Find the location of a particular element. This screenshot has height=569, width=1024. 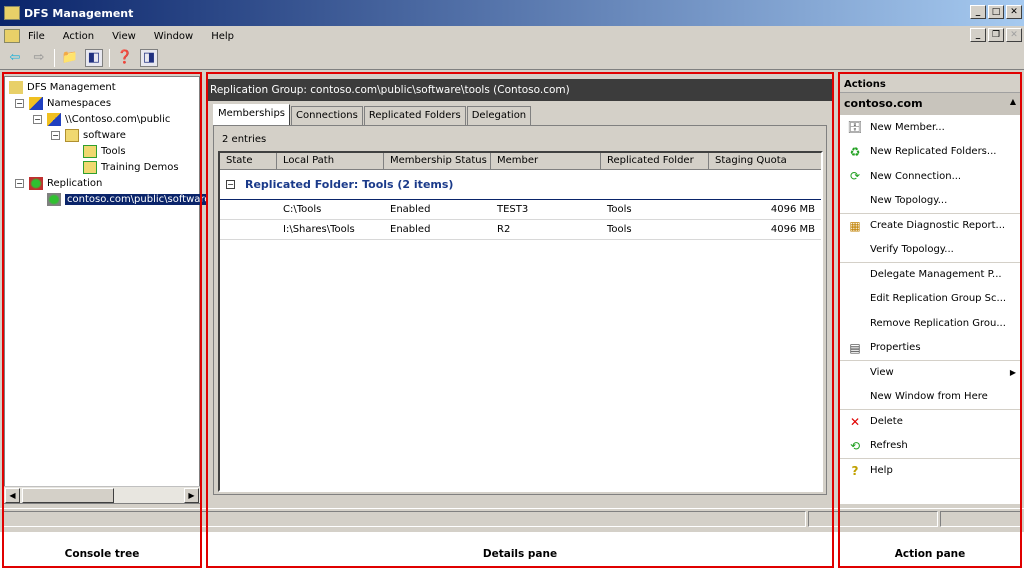

table-row: C:\Tools Enabled TEST3 Tools 4096 MB is located at coordinates (520, 210).